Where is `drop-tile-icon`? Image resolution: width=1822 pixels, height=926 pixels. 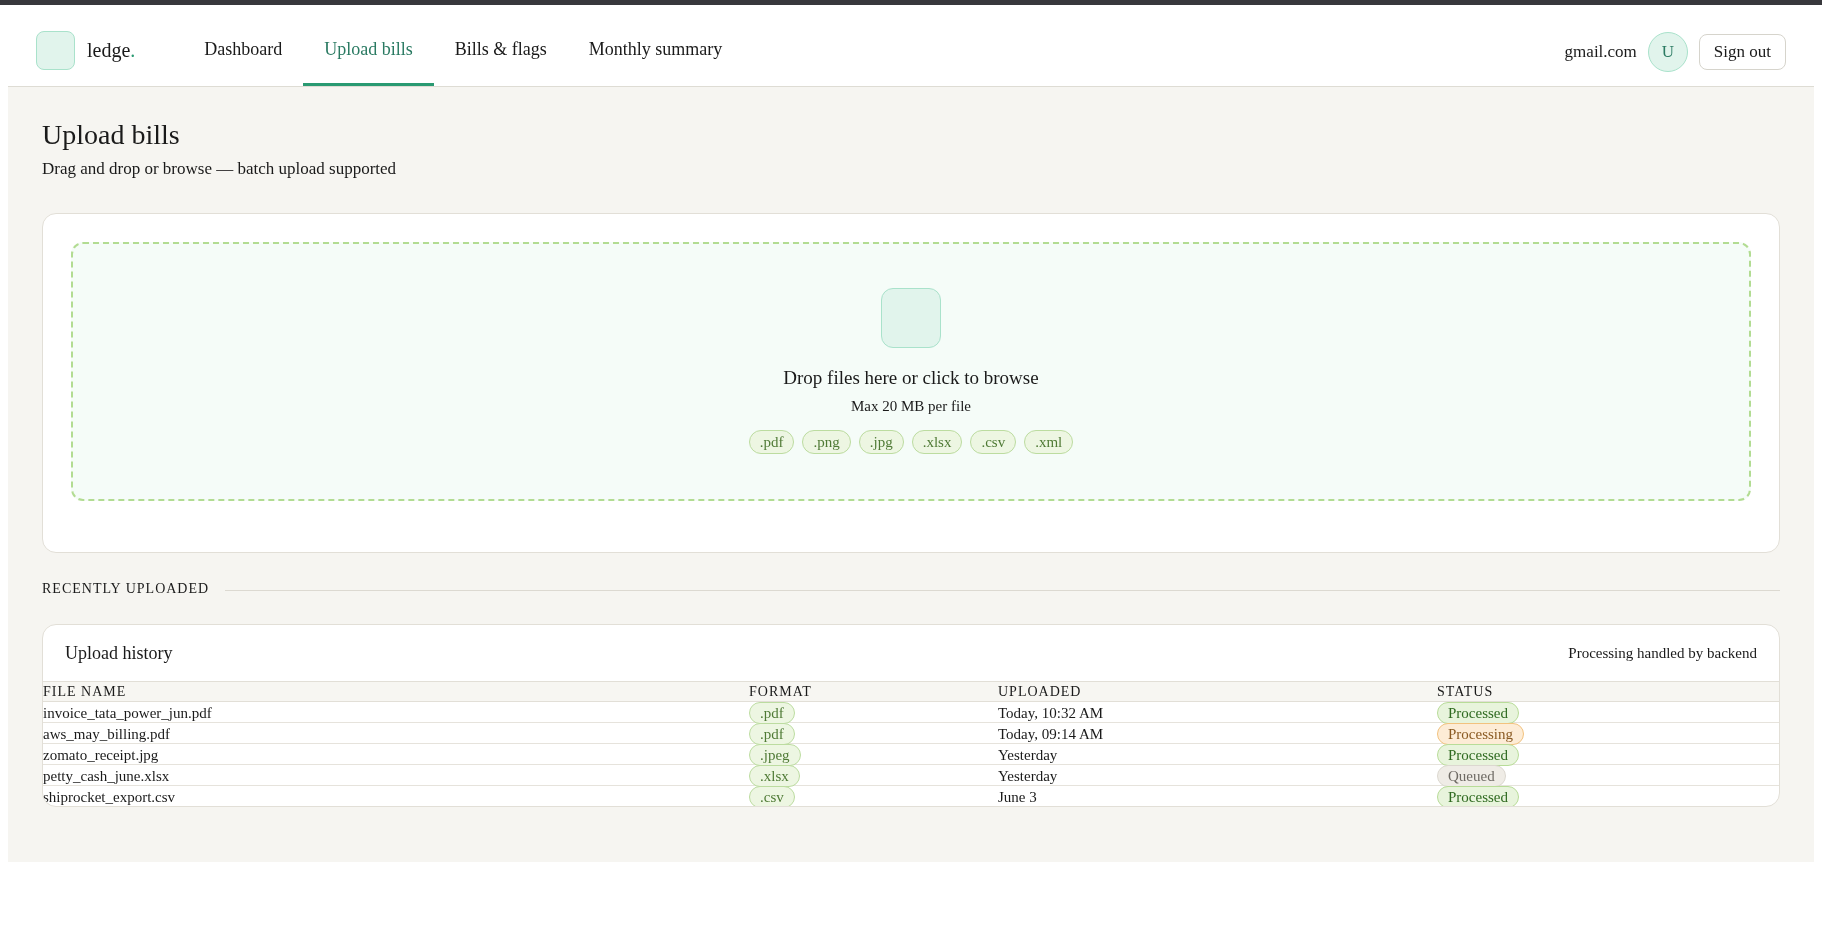 drop-tile-icon is located at coordinates (911, 318).